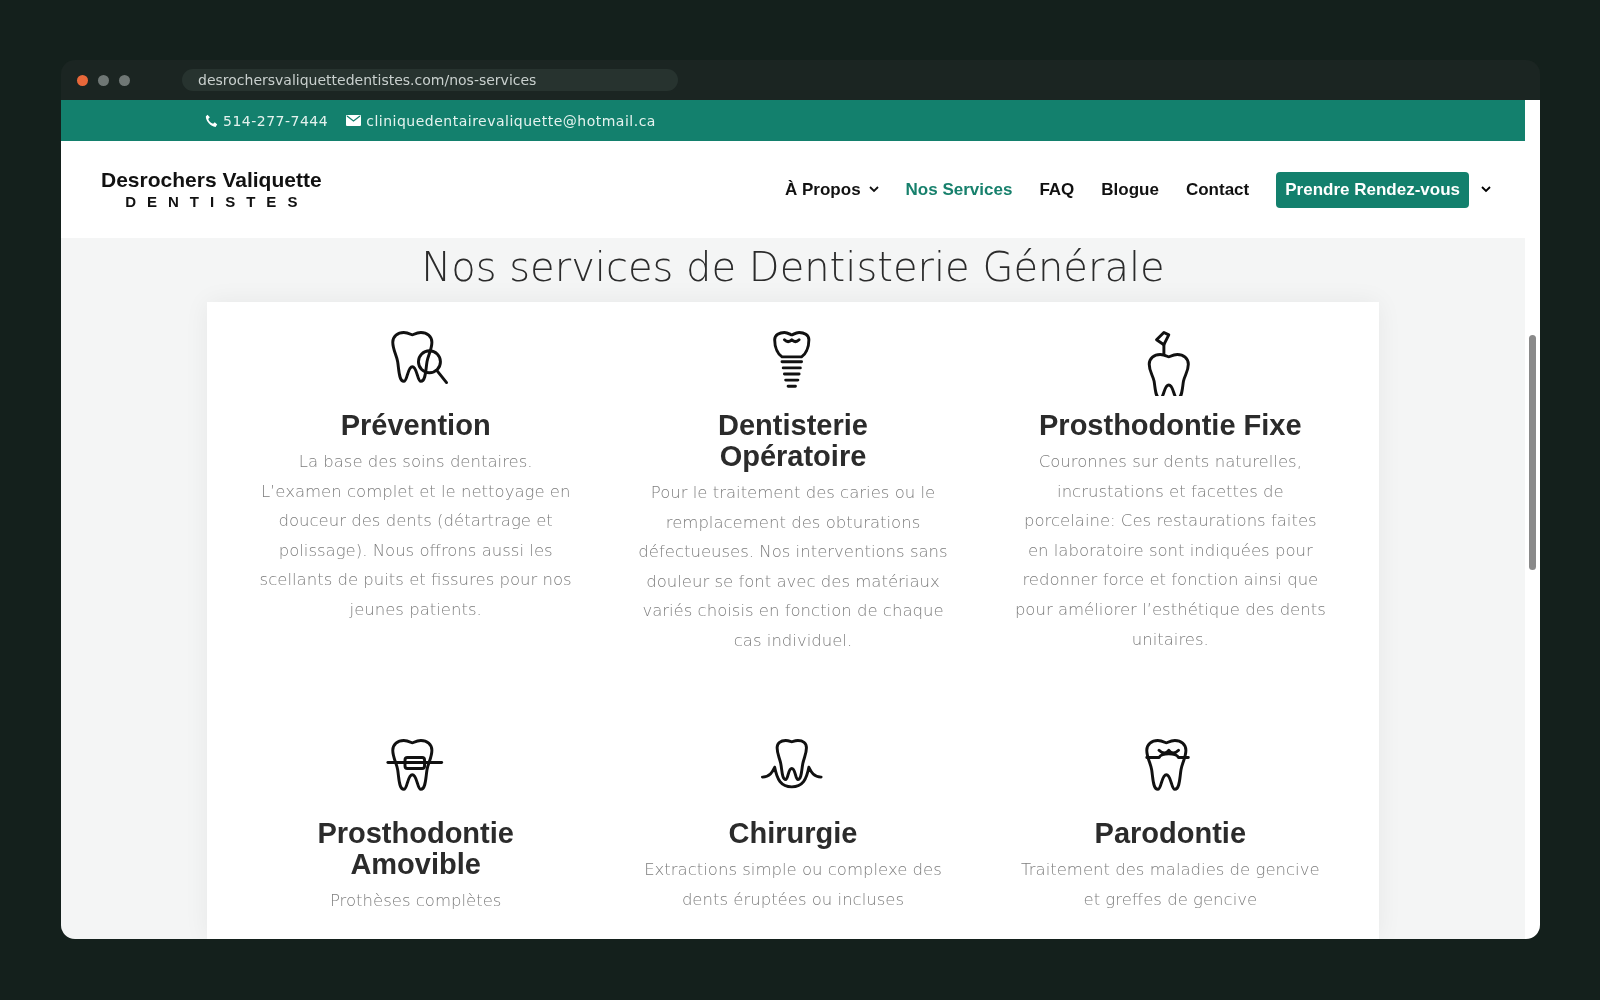  I want to click on service-title: Parodontie, so click(1170, 834).